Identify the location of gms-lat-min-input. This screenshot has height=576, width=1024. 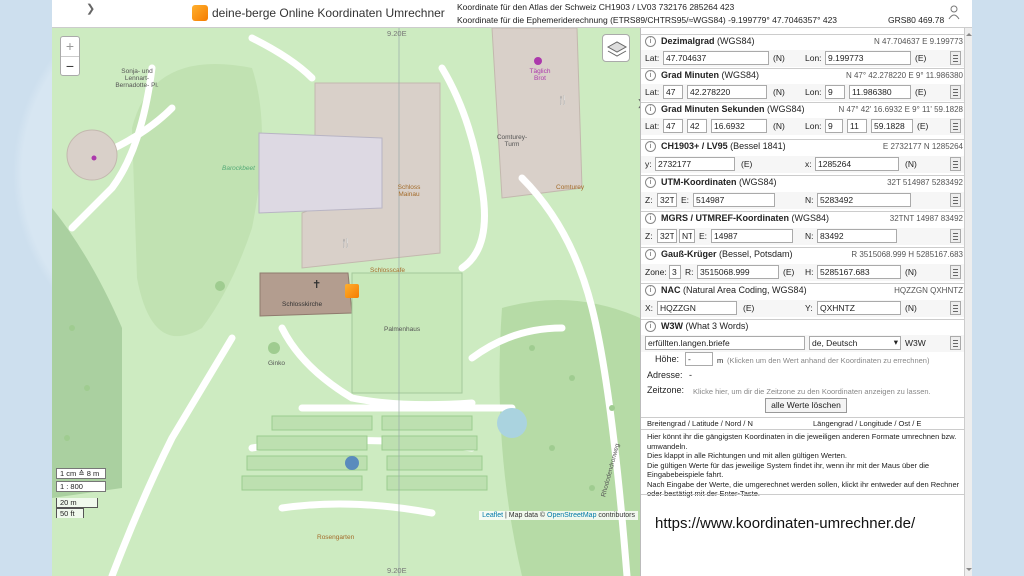
(697, 126).